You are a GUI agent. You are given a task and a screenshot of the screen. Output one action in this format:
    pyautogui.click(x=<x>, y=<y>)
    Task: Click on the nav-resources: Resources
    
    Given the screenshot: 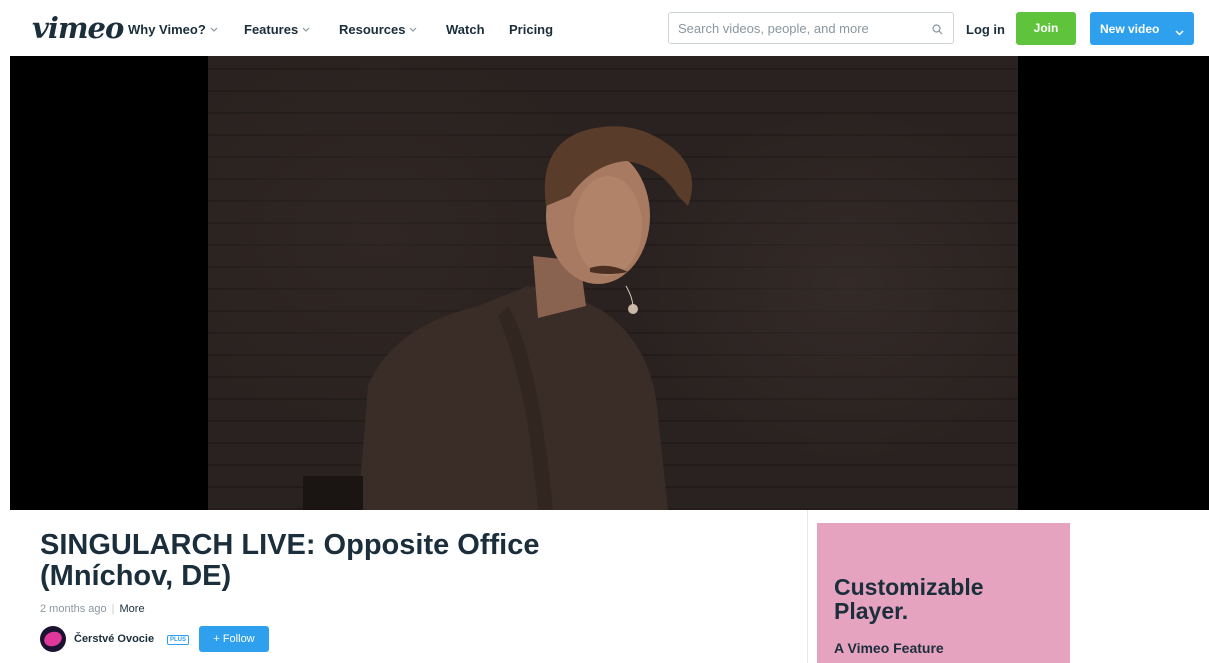 What is the action you would take?
    pyautogui.click(x=378, y=29)
    